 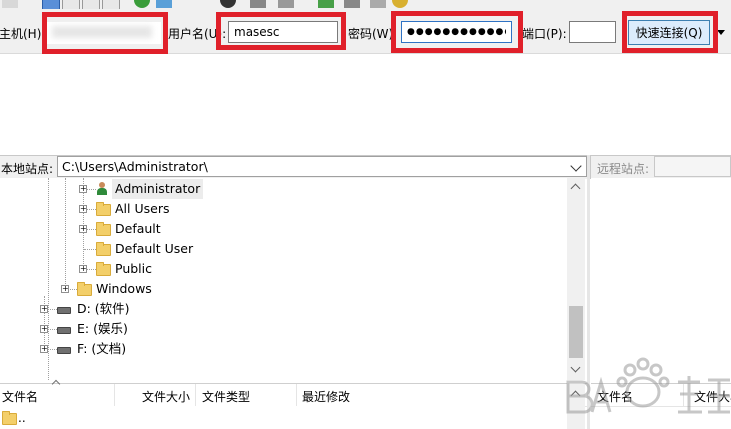 What do you see at coordinates (10, 4) in the screenshot?
I see `site-manager-icon` at bounding box center [10, 4].